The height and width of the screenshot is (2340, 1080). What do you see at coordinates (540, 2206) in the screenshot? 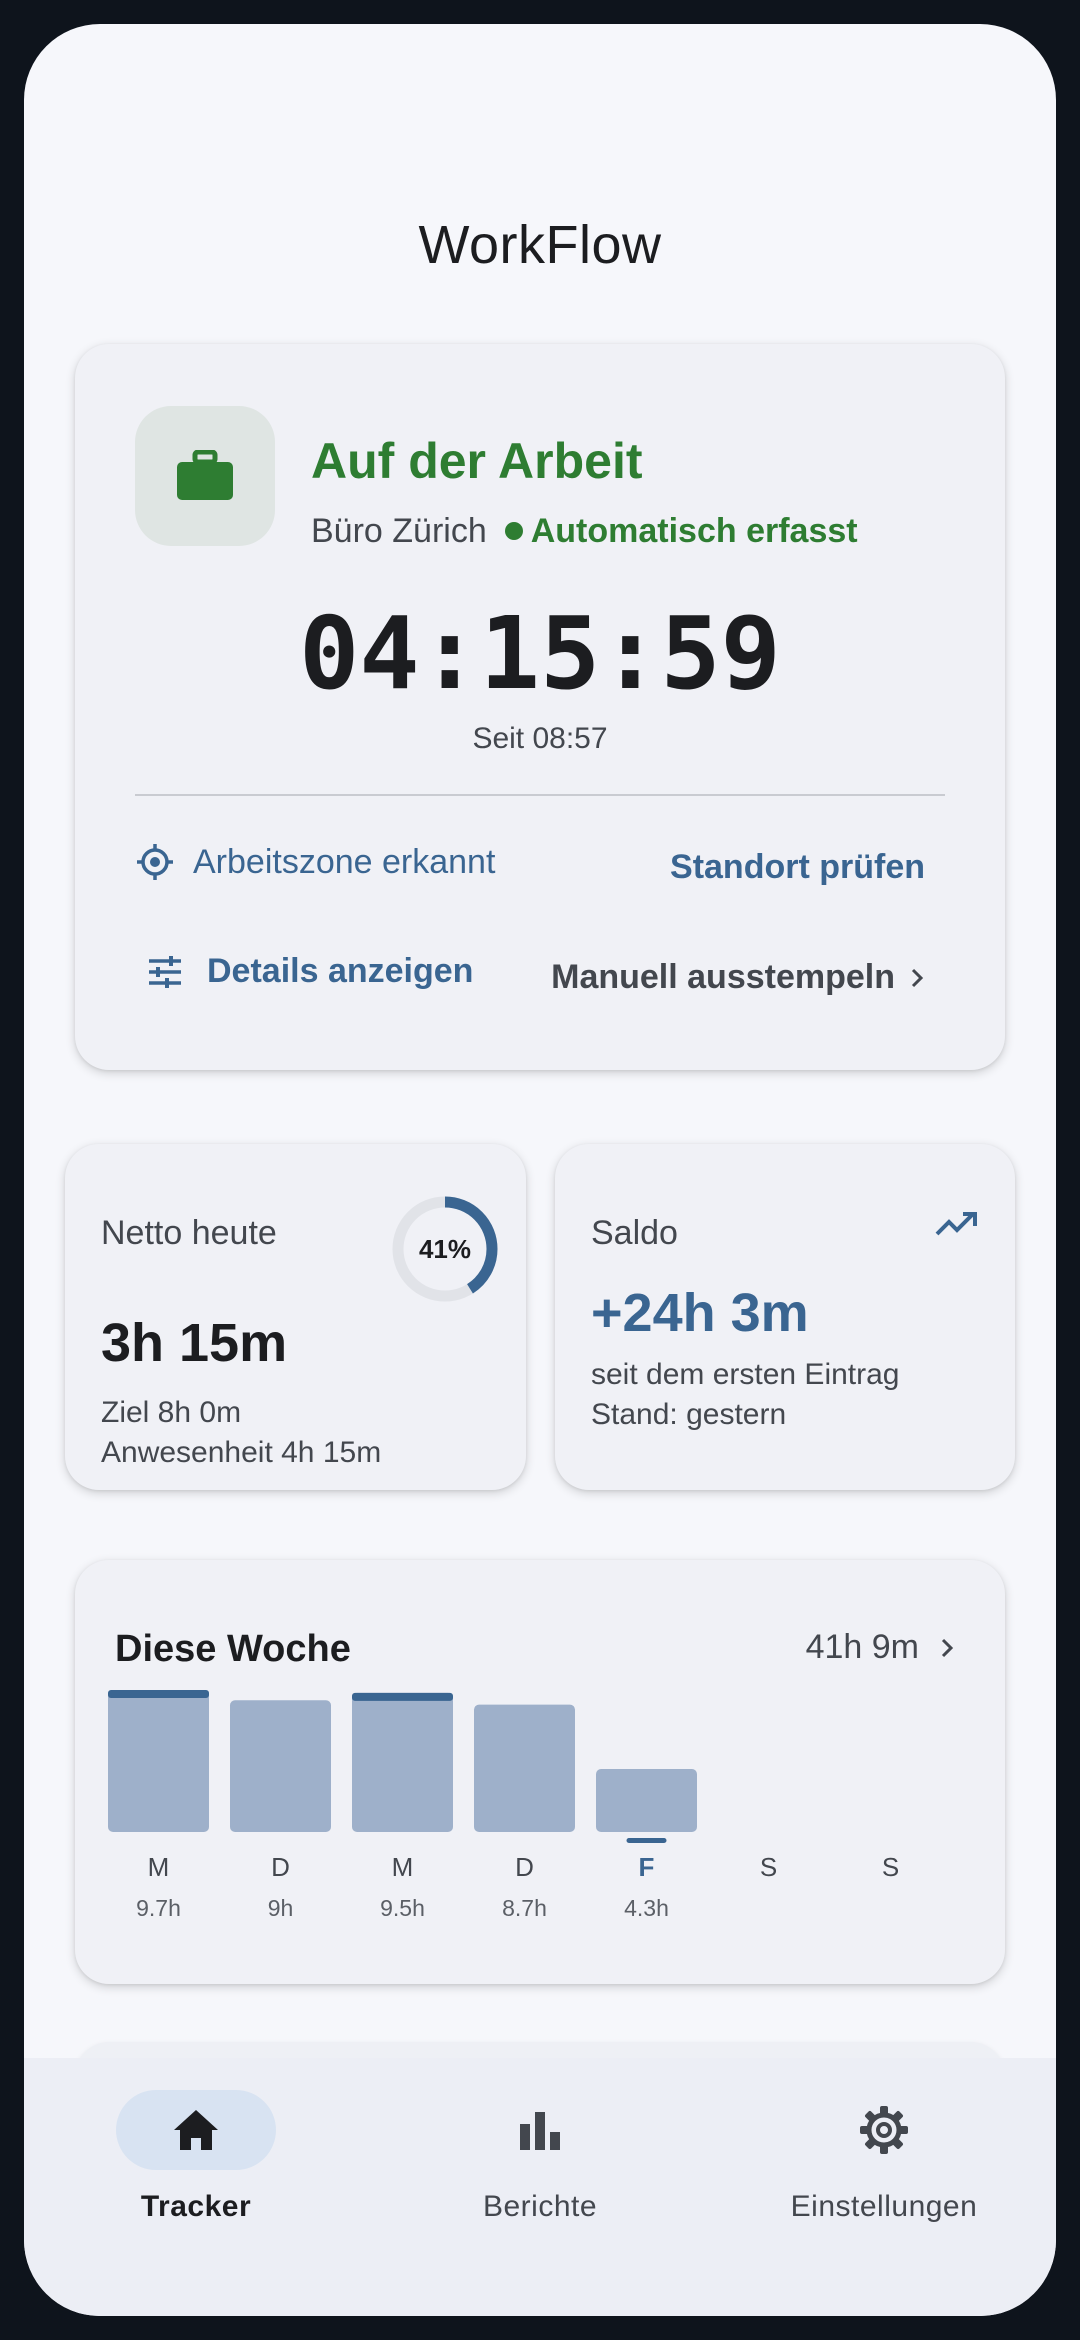
I see `nav-reports-label: Berichte` at bounding box center [540, 2206].